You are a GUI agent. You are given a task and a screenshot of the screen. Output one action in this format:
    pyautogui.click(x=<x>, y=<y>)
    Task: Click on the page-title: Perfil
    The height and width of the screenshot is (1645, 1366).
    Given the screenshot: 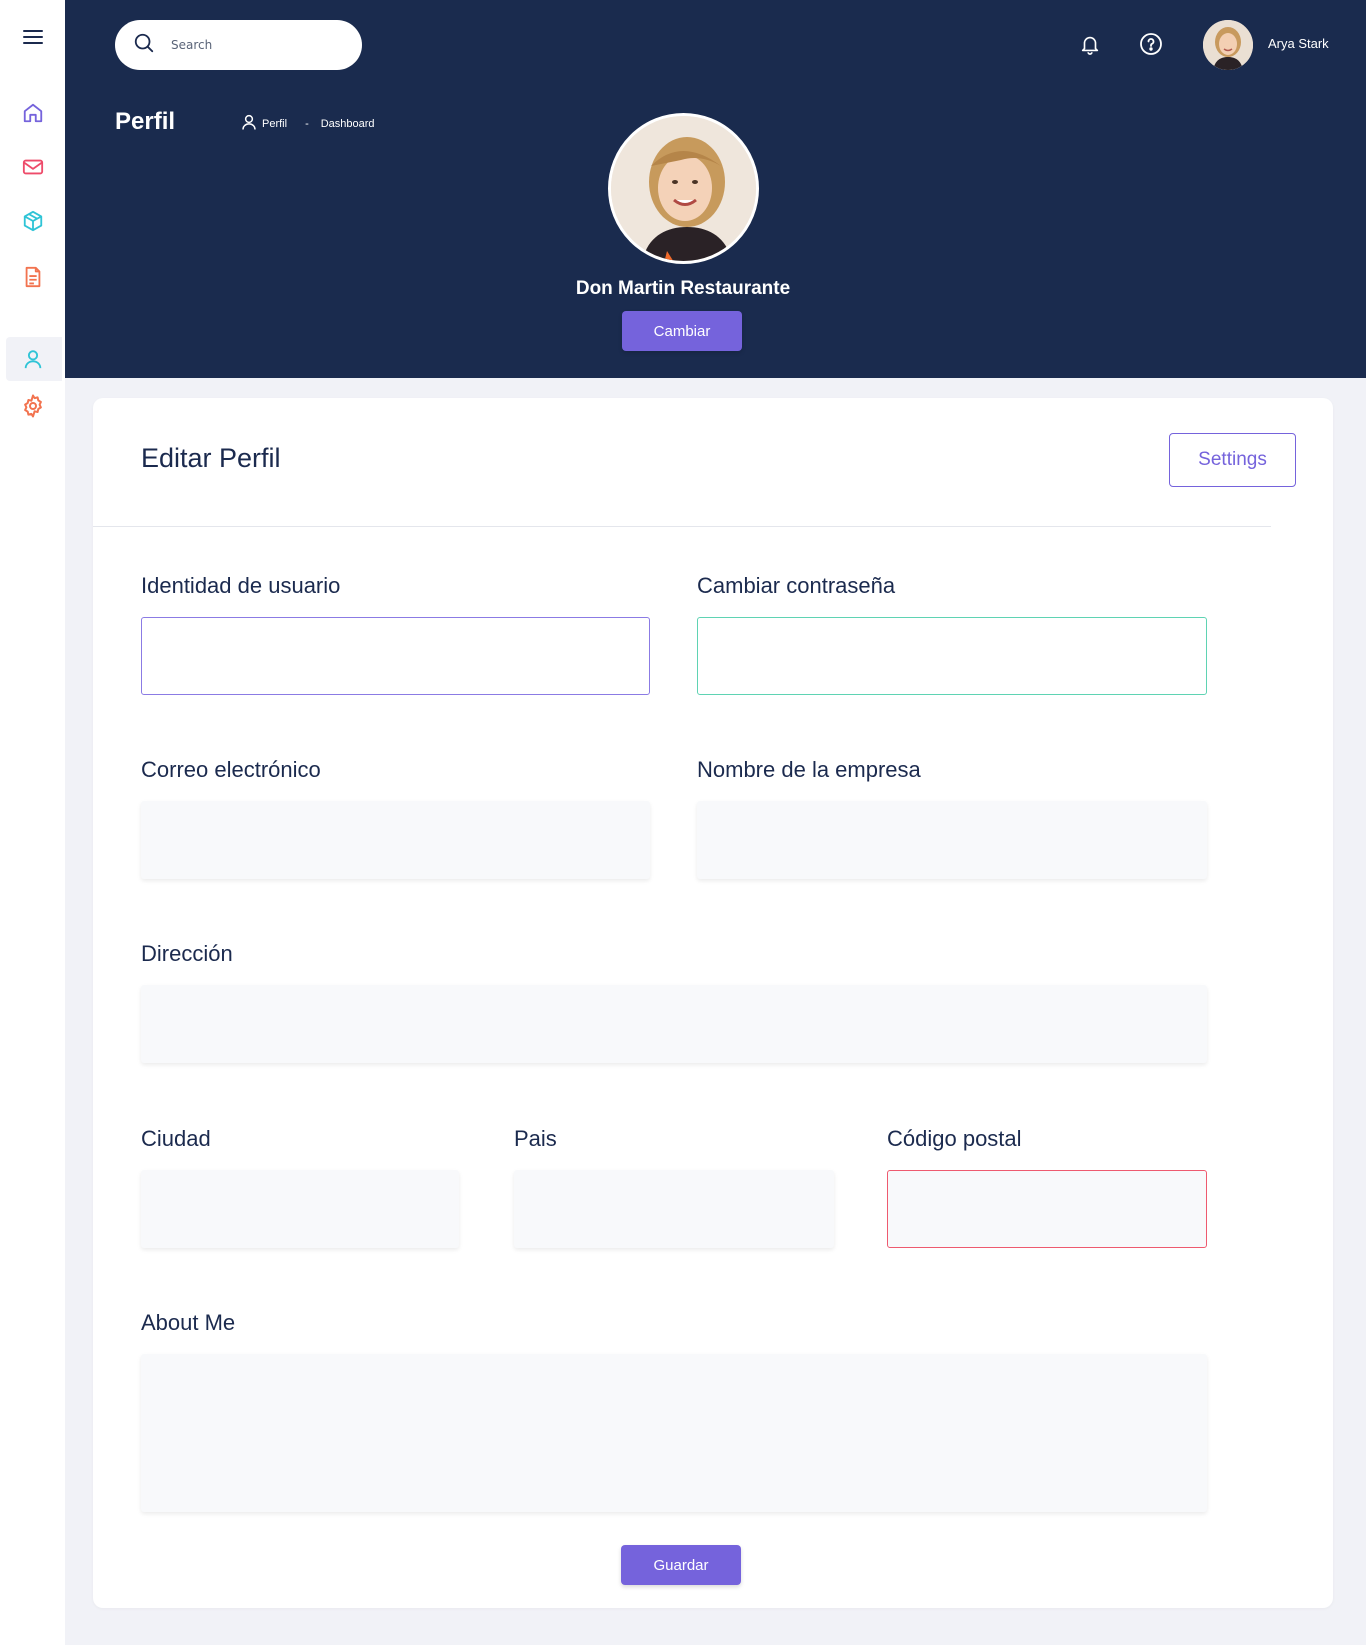 What is the action you would take?
    pyautogui.click(x=145, y=121)
    